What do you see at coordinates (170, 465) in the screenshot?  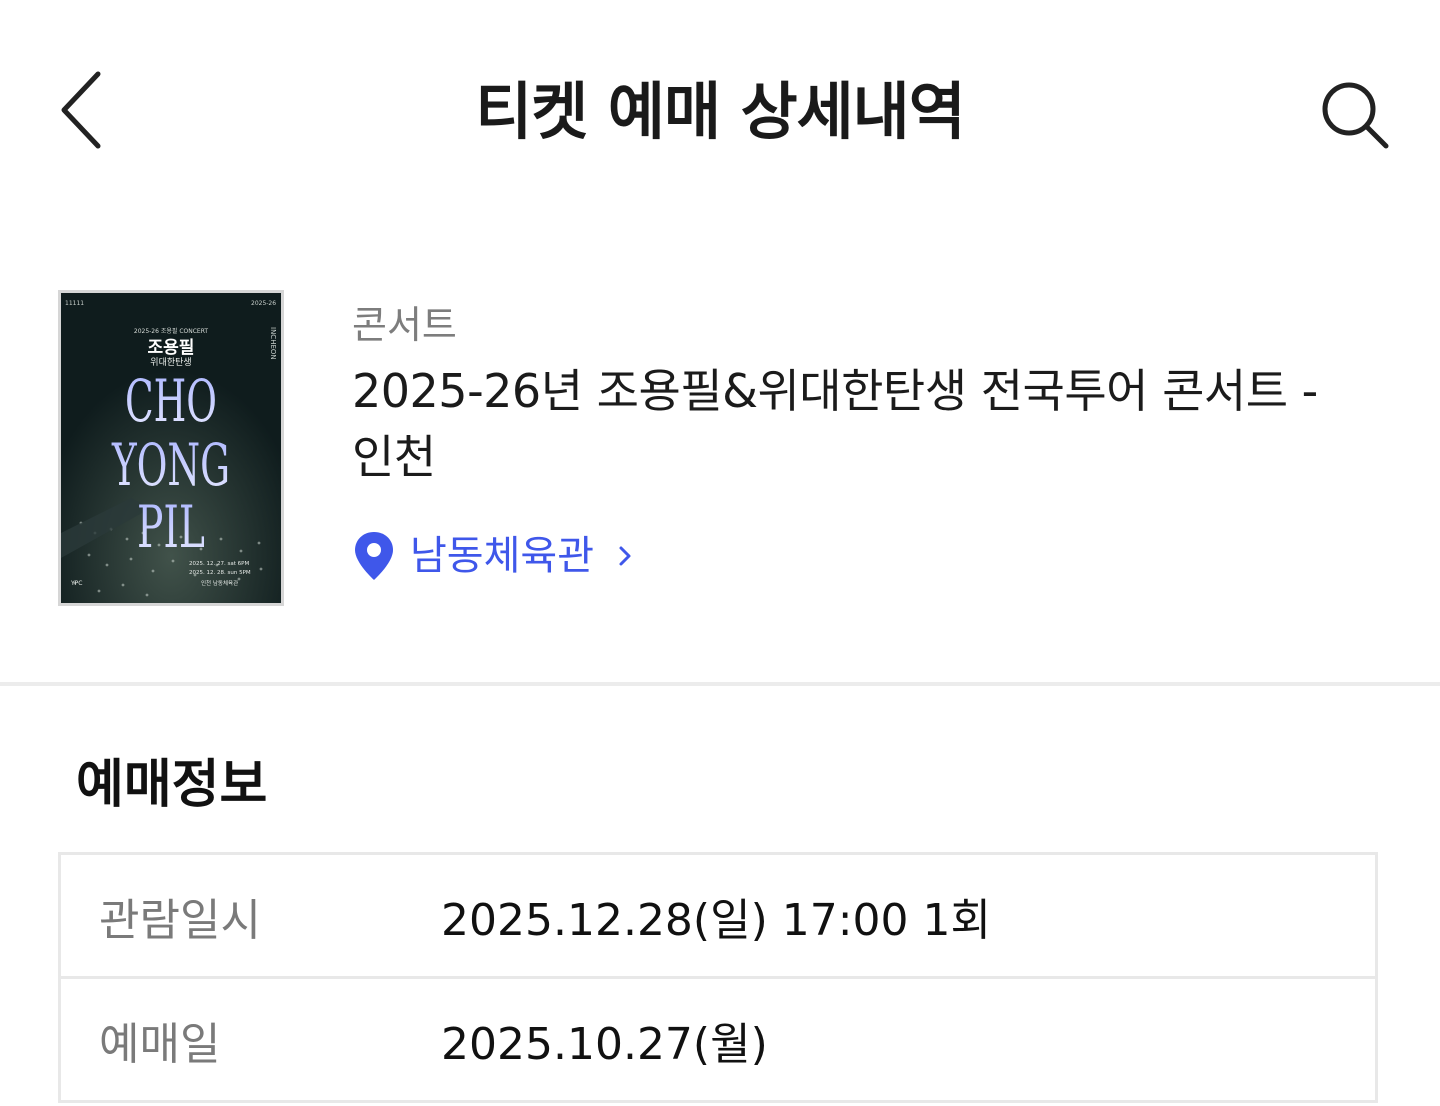 I see `poster-name-line2: YONG` at bounding box center [170, 465].